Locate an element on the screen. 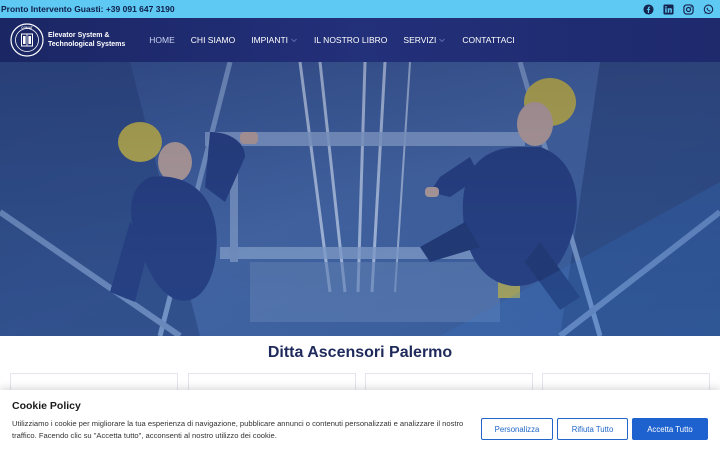 The height and width of the screenshot is (450, 720). nav-item-label: CHI SIAMO is located at coordinates (213, 40).